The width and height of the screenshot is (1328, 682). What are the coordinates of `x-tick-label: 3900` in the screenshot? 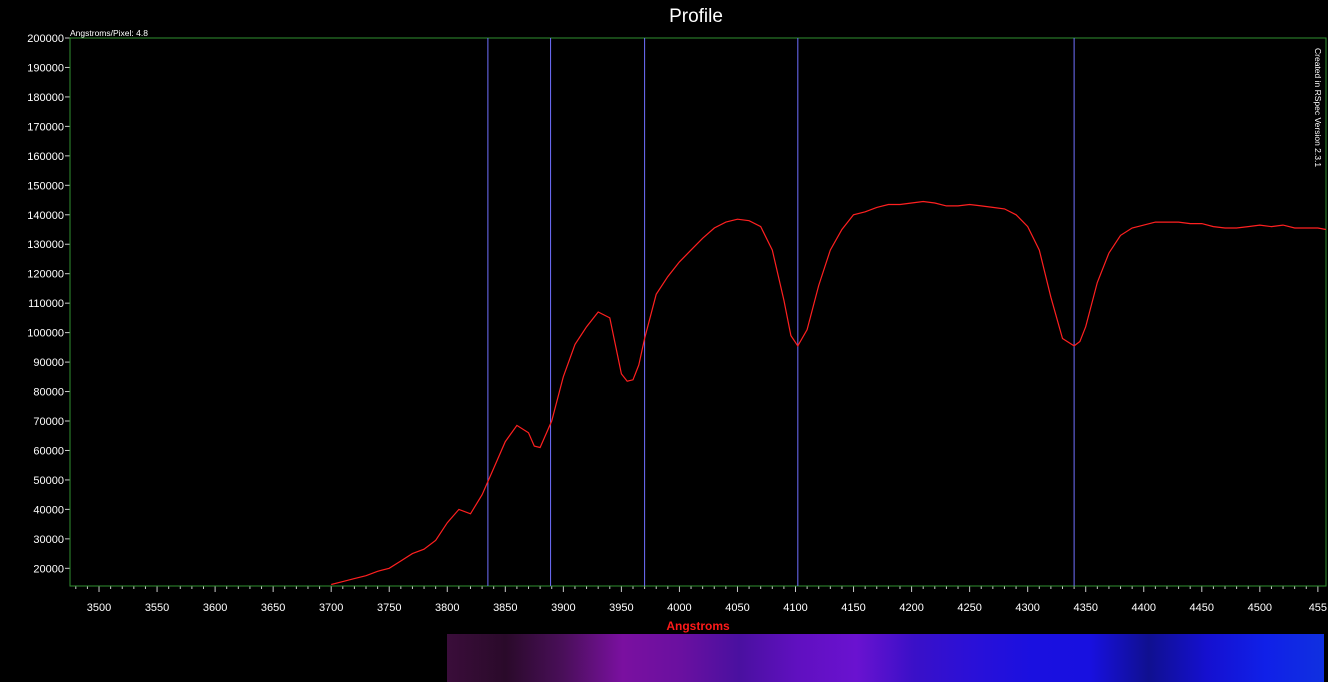 It's located at (563, 608).